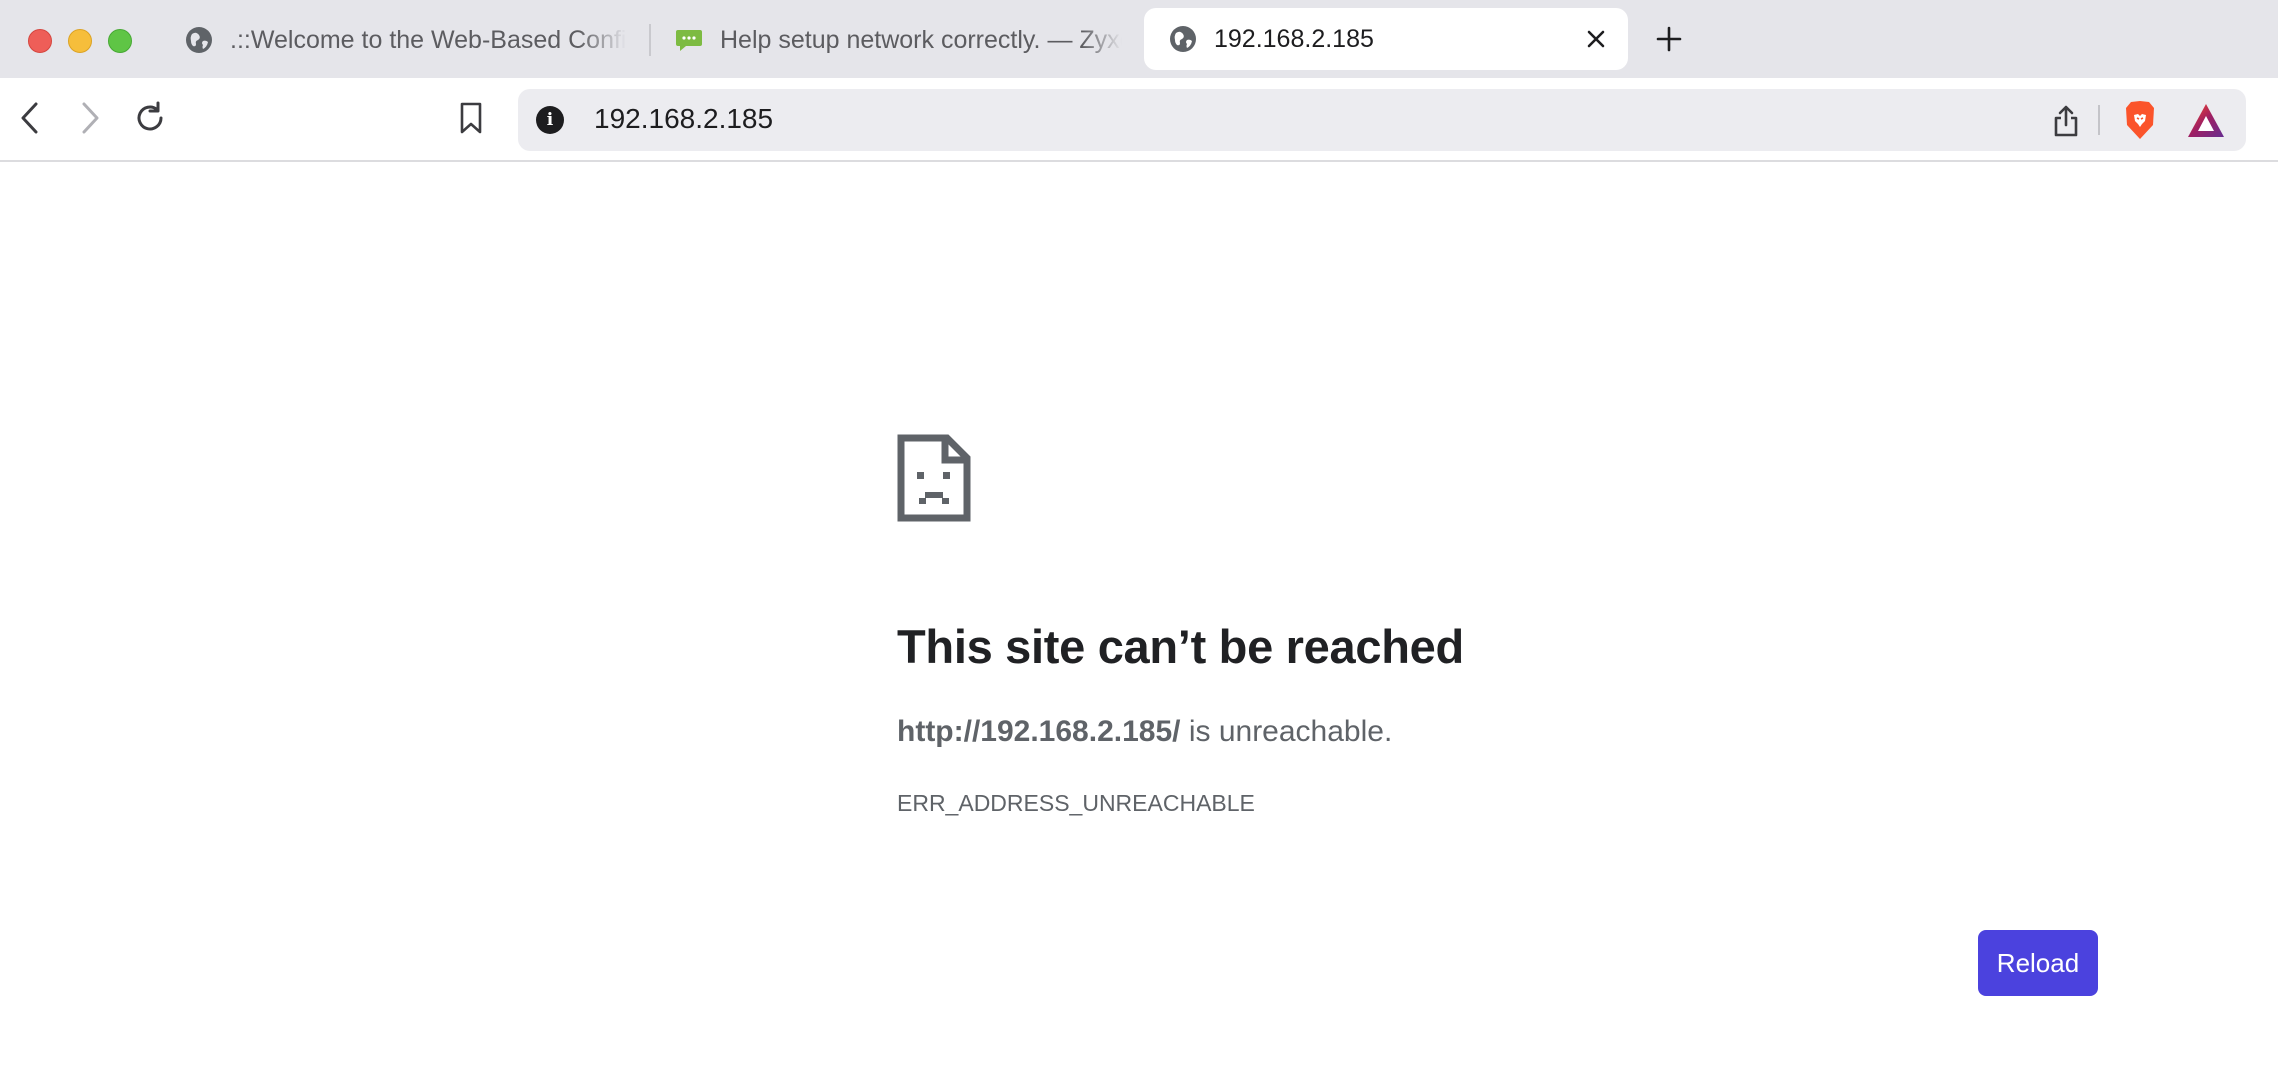  Describe the element at coordinates (1669, 39) in the screenshot. I see `new-tab-plus-icon` at that location.